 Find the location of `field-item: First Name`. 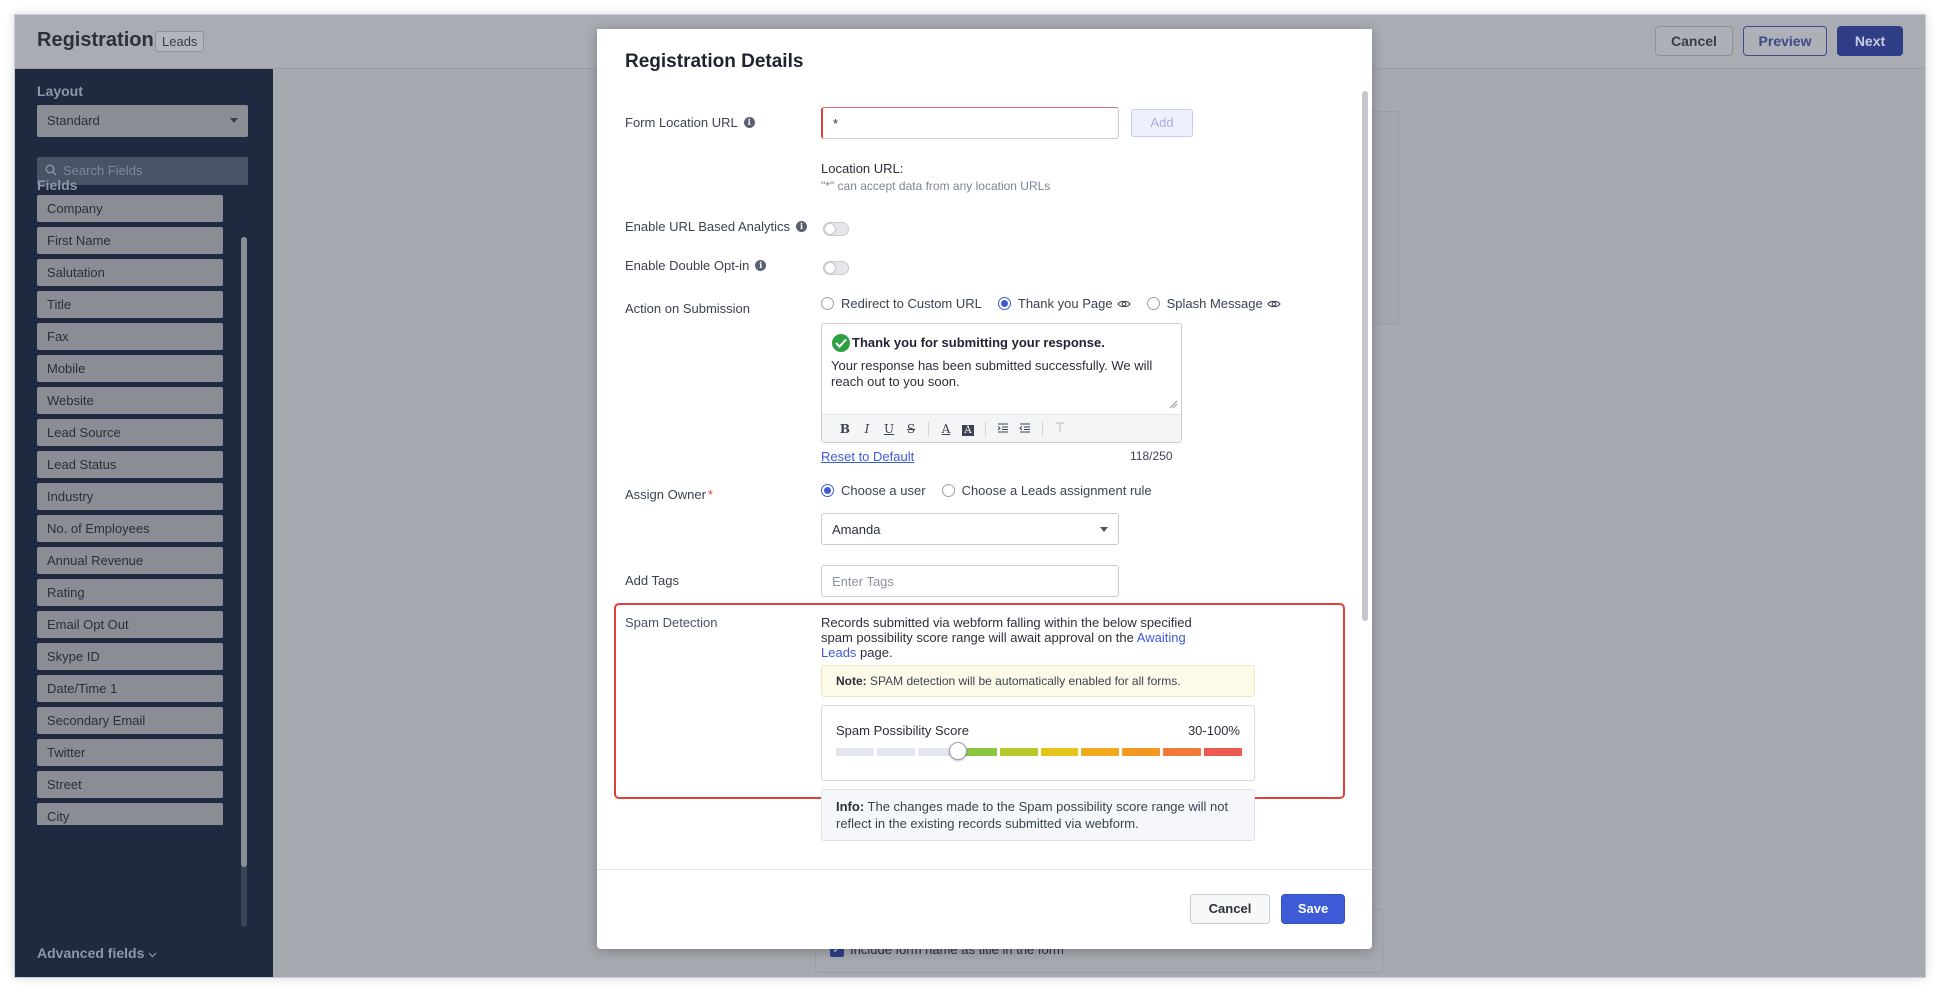

field-item: First Name is located at coordinates (130, 240).